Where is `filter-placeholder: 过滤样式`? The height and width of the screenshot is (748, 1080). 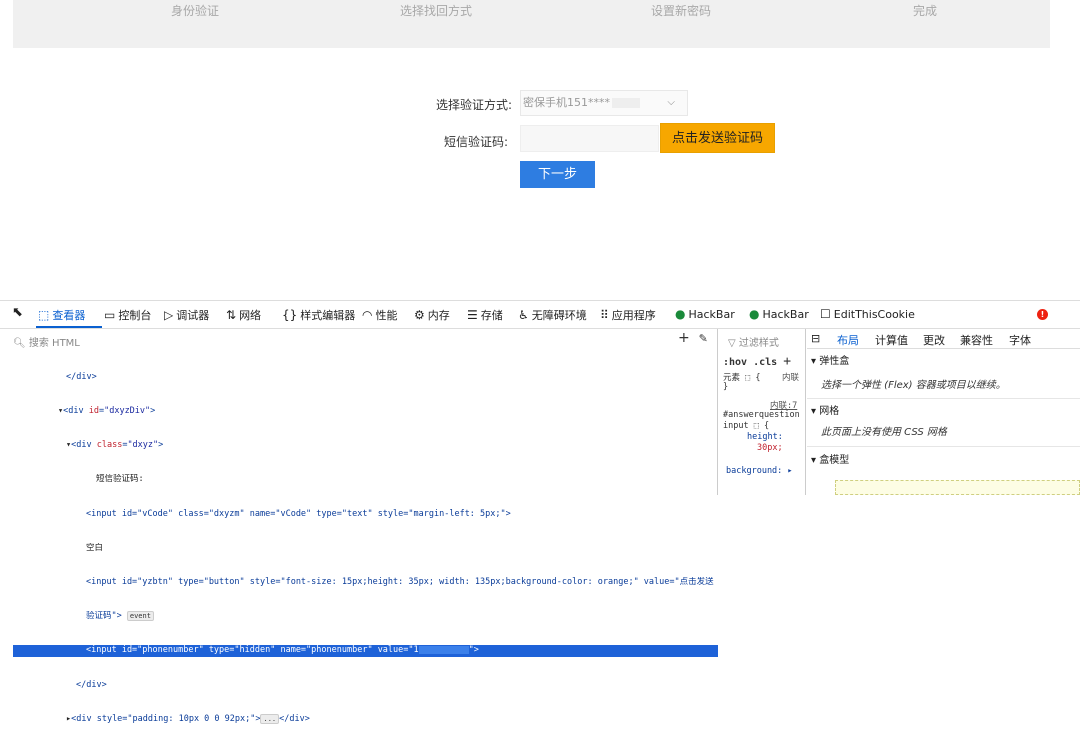 filter-placeholder: 过滤样式 is located at coordinates (758, 343).